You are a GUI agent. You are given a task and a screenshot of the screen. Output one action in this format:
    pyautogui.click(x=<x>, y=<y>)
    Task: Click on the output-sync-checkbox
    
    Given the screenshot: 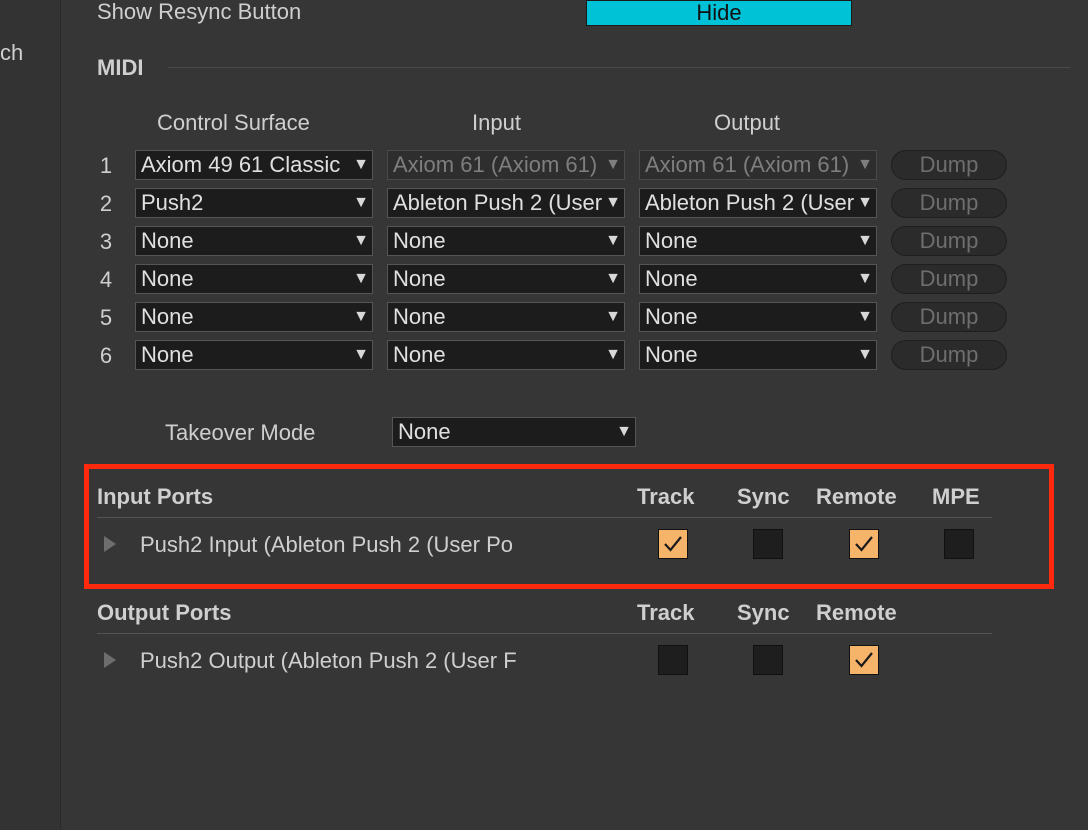 What is the action you would take?
    pyautogui.click(x=768, y=660)
    